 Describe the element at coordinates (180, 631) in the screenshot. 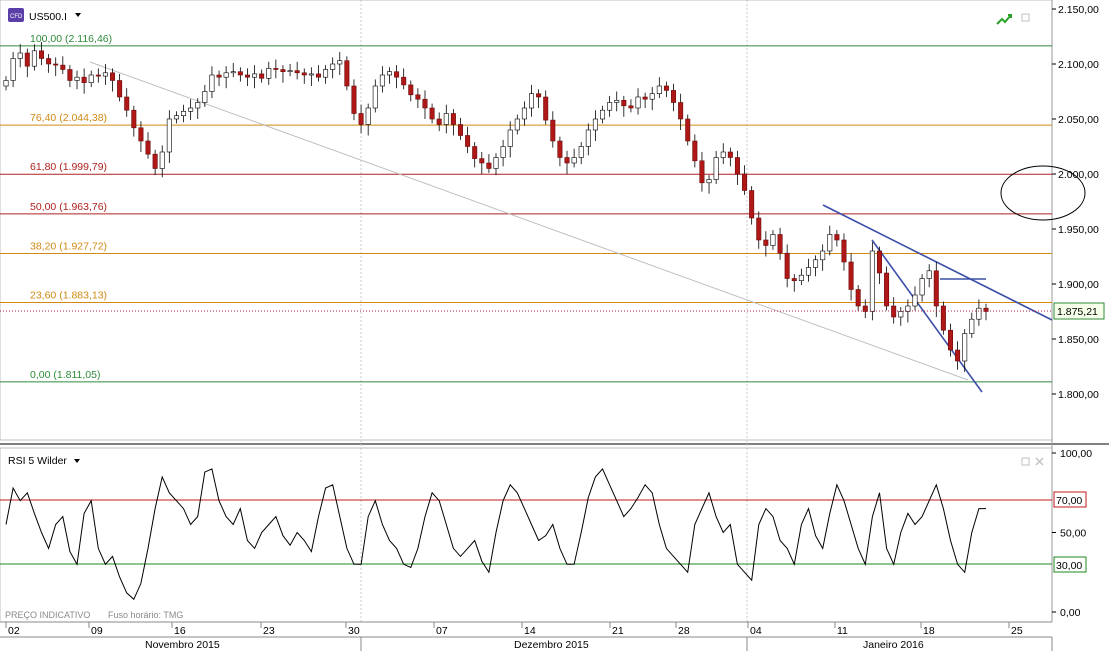

I see `date-tick-label: 16` at that location.